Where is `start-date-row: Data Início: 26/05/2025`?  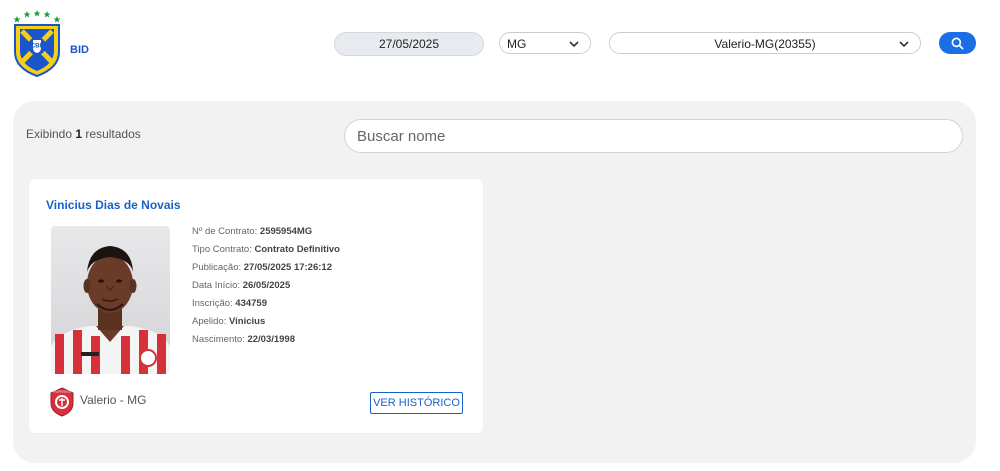
start-date-row: Data Início: 26/05/2025 is located at coordinates (241, 285).